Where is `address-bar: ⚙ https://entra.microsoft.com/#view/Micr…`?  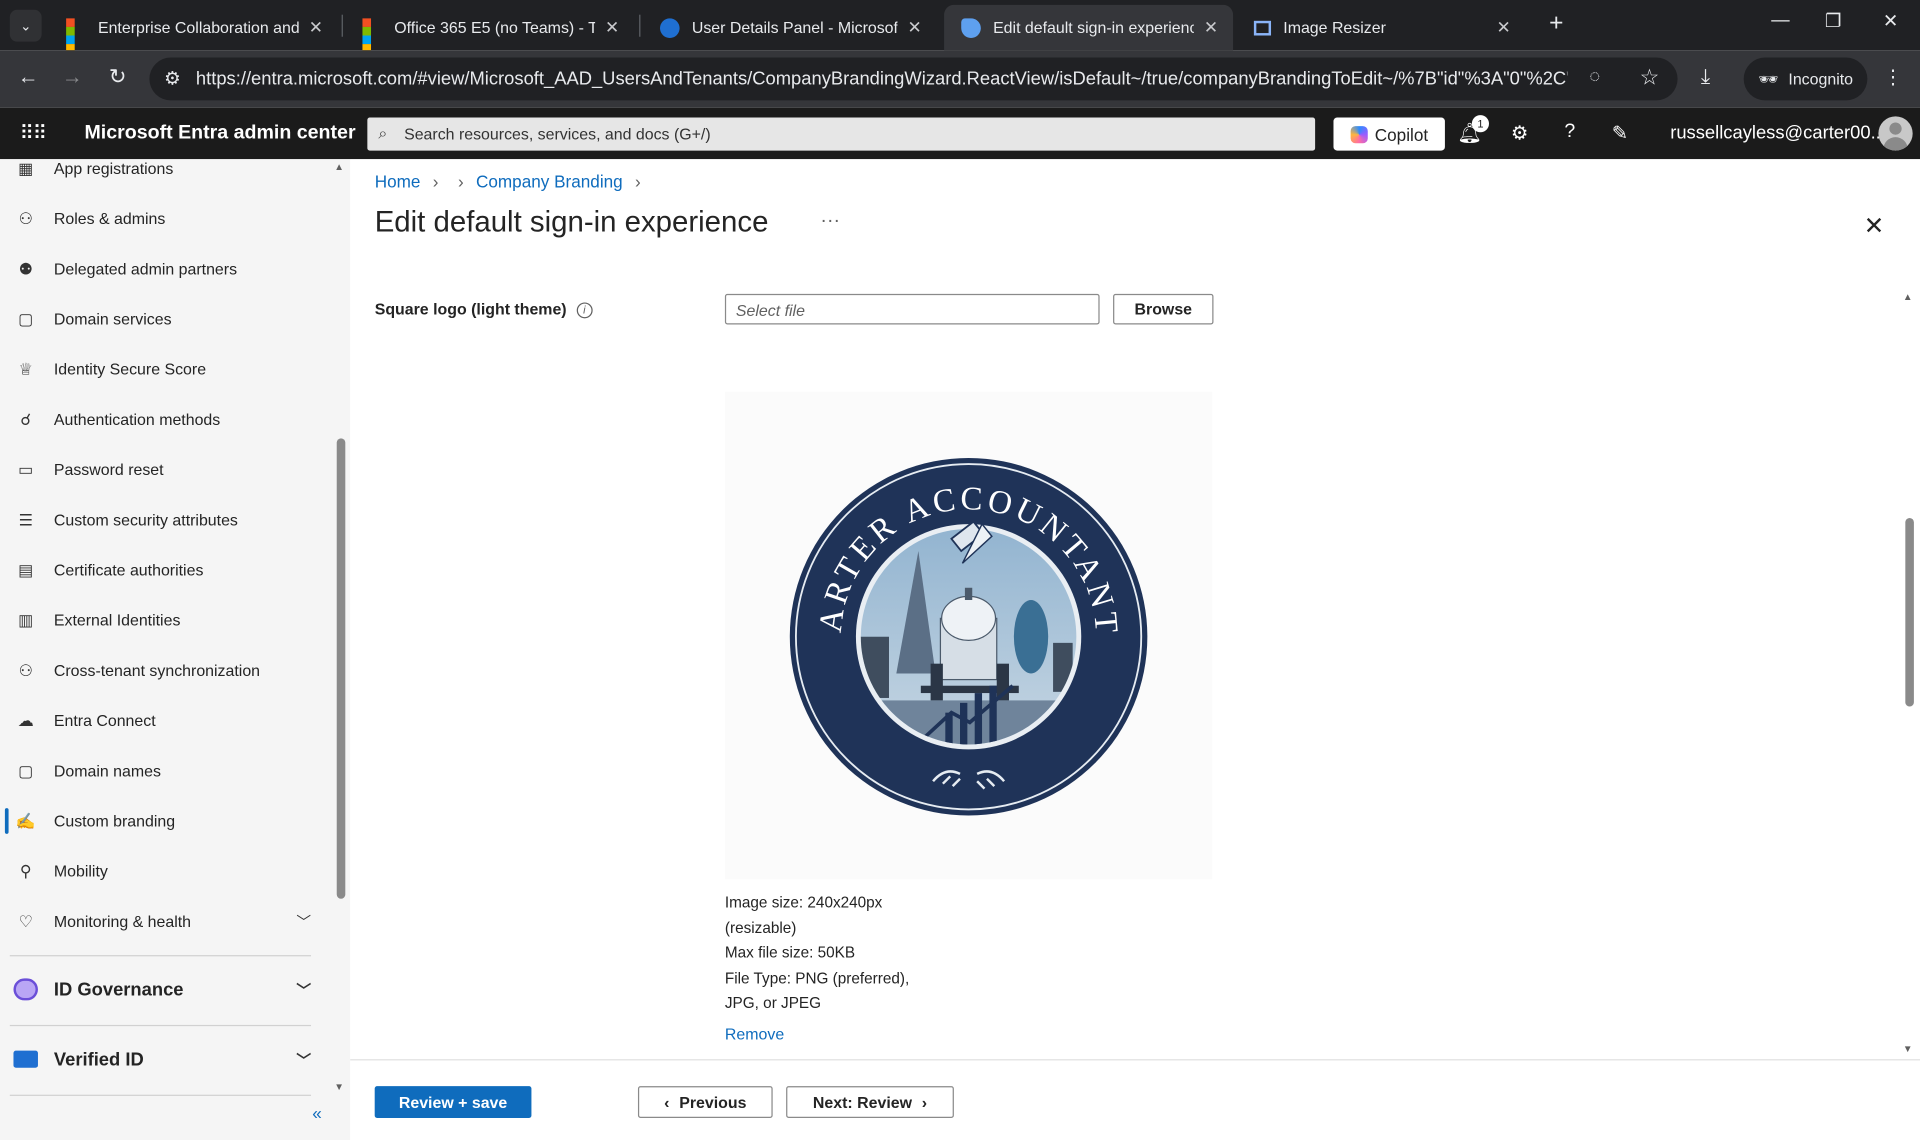
address-bar: ⚙ https://entra.microsoft.com/#view/Micr… is located at coordinates (913, 79).